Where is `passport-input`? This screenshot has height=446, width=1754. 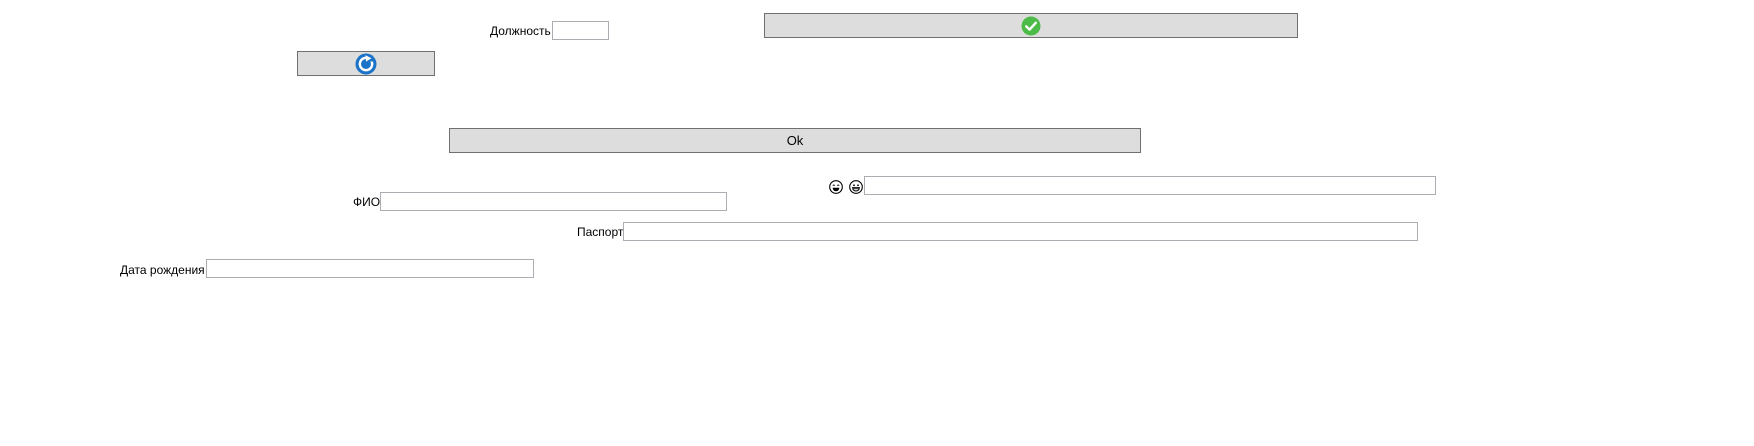
passport-input is located at coordinates (1020, 231).